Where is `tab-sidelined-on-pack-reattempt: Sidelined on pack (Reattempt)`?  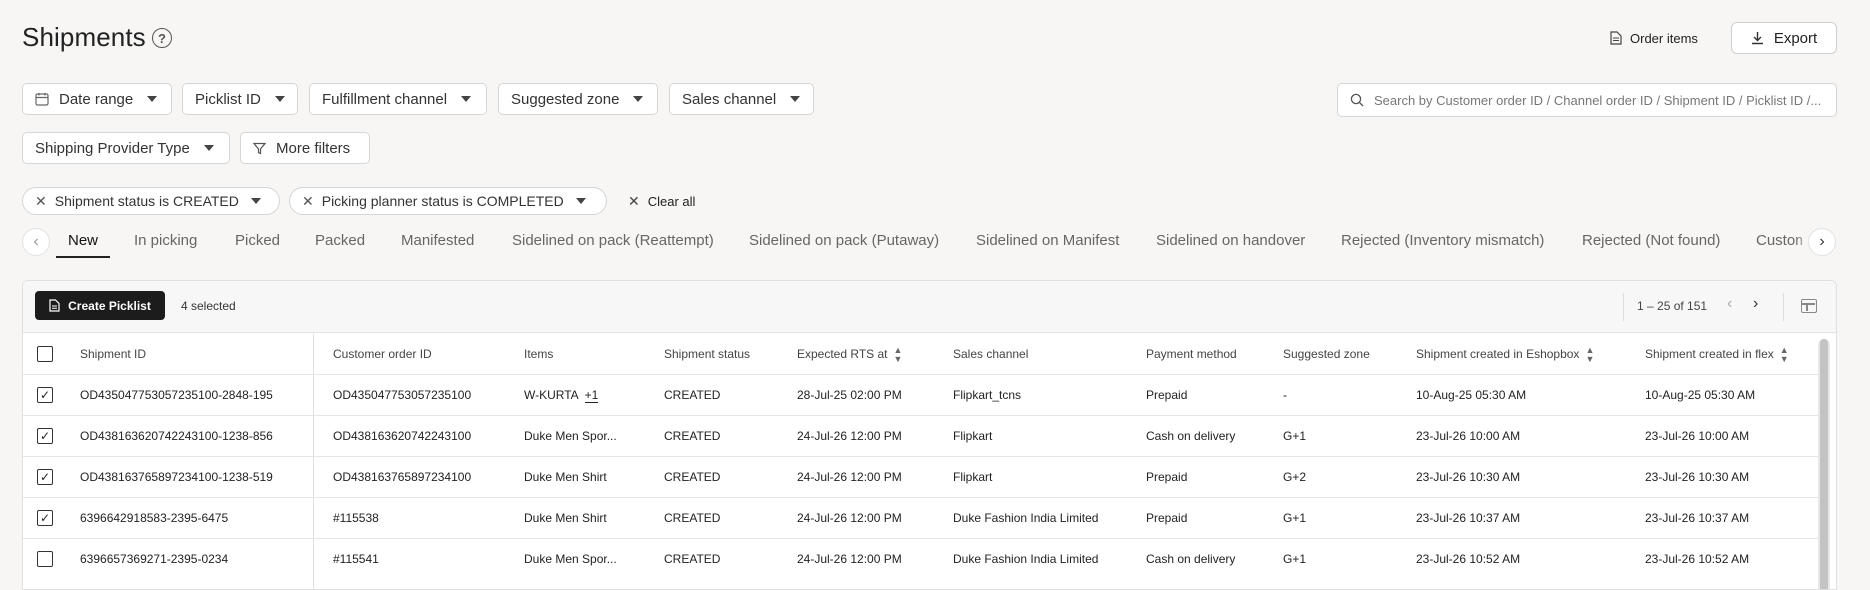 tab-sidelined-on-pack-reattempt: Sidelined on pack (Reattempt) is located at coordinates (613, 241).